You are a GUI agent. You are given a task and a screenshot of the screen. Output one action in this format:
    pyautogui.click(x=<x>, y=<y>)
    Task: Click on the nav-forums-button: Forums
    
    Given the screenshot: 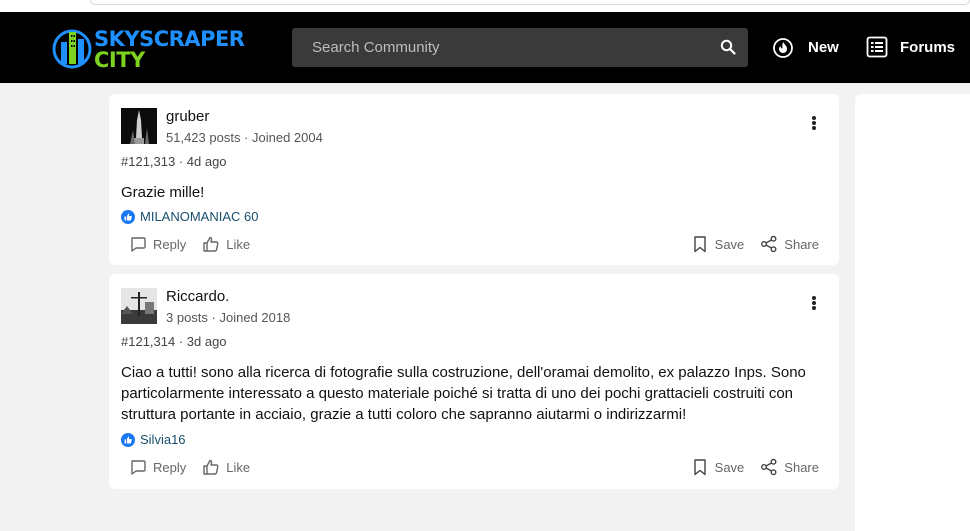 What is the action you would take?
    pyautogui.click(x=910, y=47)
    